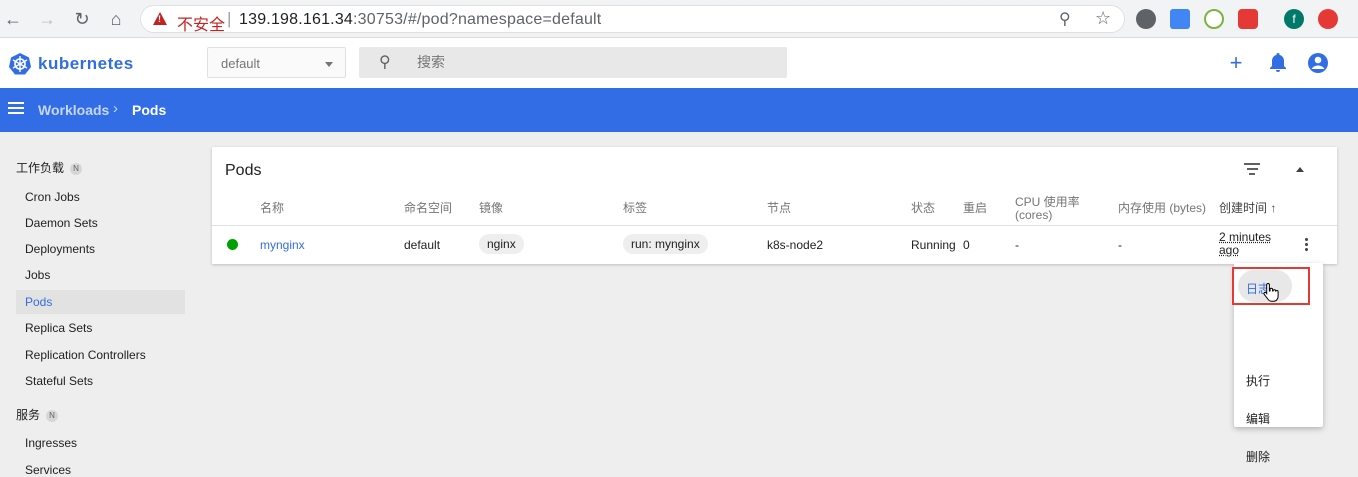  Describe the element at coordinates (1300, 169) in the screenshot. I see `collapse-icon` at that location.